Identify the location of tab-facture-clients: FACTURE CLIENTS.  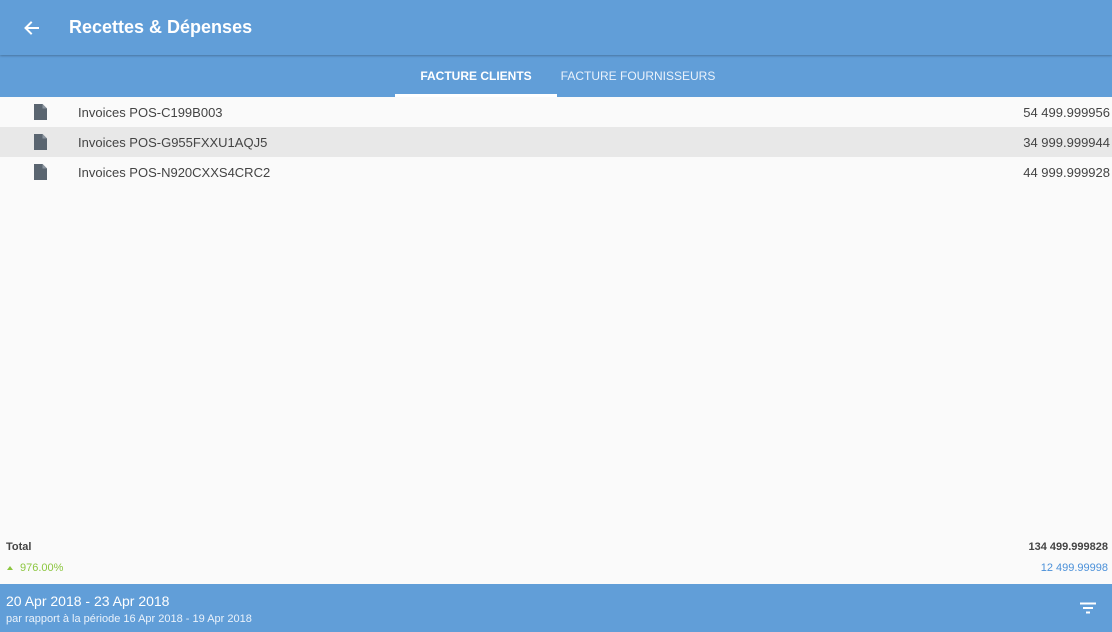
(476, 76).